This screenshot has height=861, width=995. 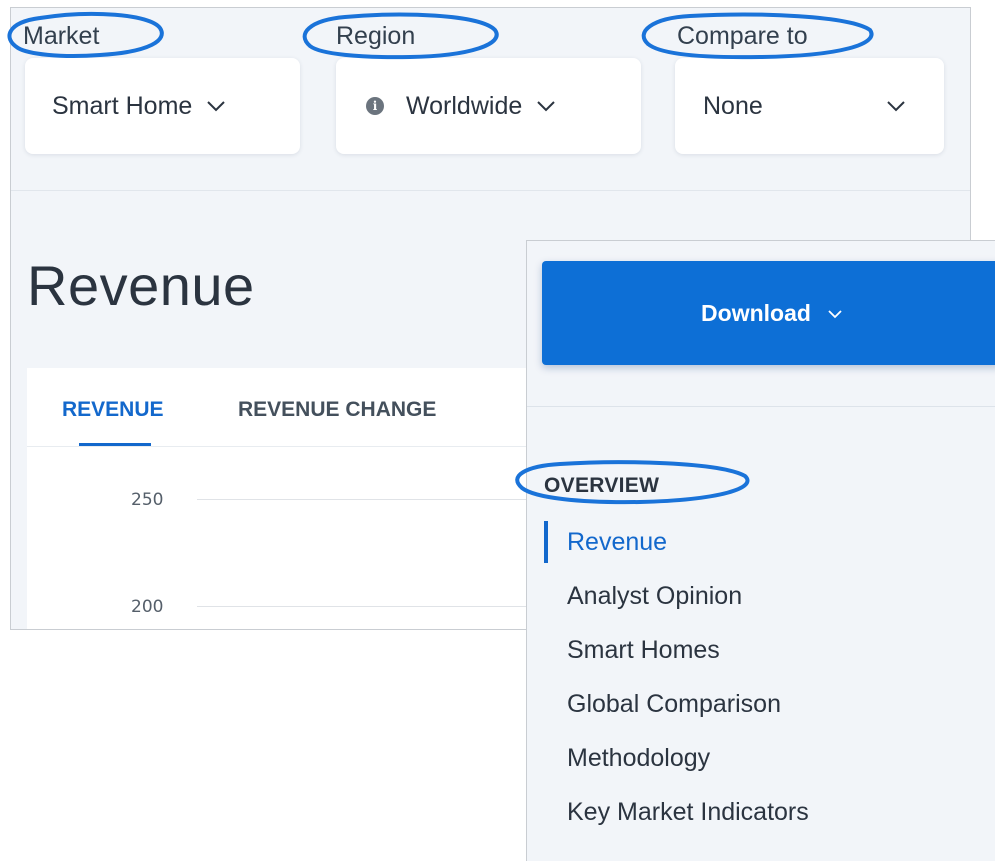 I want to click on region-label: Region, so click(x=376, y=36).